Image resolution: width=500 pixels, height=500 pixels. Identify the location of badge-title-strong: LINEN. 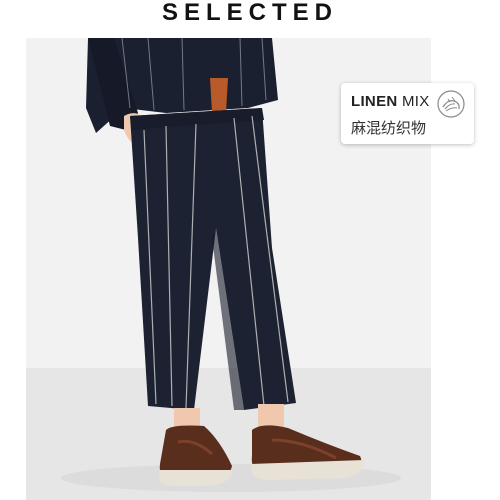
(374, 101).